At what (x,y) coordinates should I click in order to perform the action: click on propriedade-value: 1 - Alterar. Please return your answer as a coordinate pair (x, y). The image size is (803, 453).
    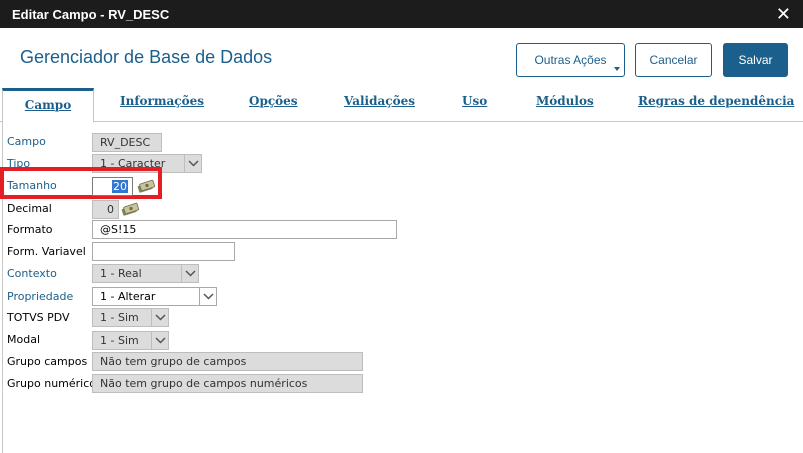
    Looking at the image, I should click on (128, 296).